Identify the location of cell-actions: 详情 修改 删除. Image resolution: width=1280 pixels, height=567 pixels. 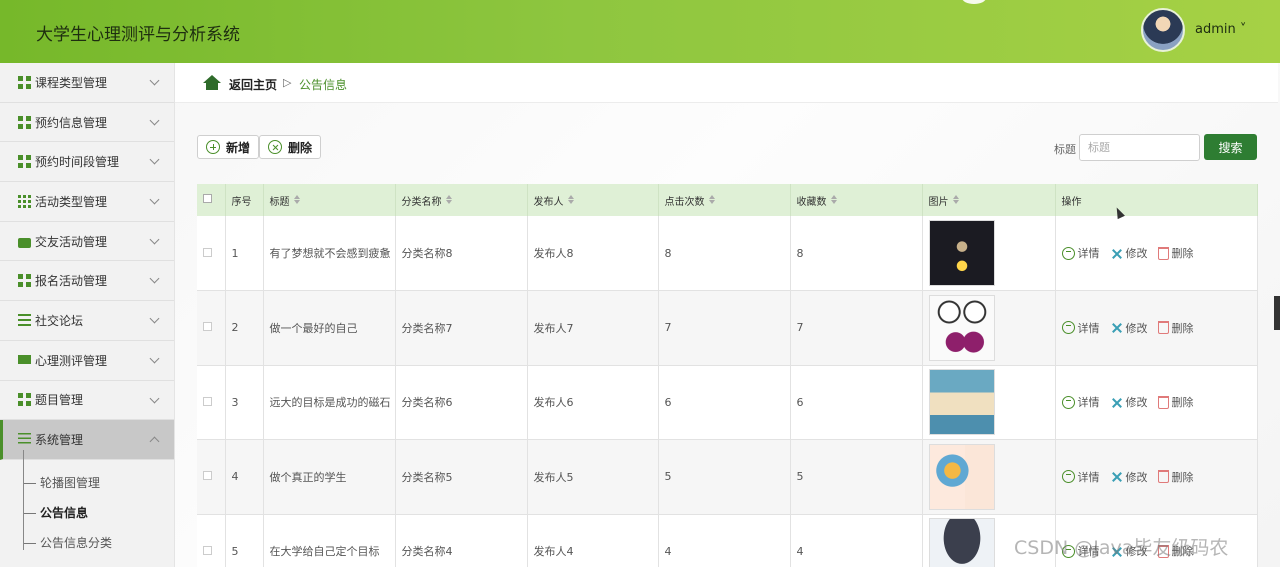
(1156, 328).